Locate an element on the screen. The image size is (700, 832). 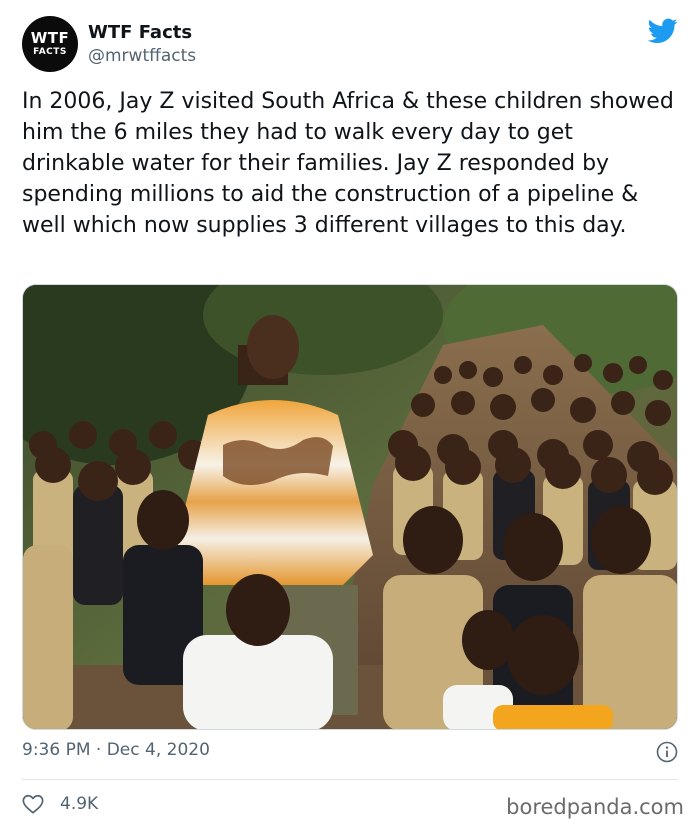
divider is located at coordinates (350, 779).